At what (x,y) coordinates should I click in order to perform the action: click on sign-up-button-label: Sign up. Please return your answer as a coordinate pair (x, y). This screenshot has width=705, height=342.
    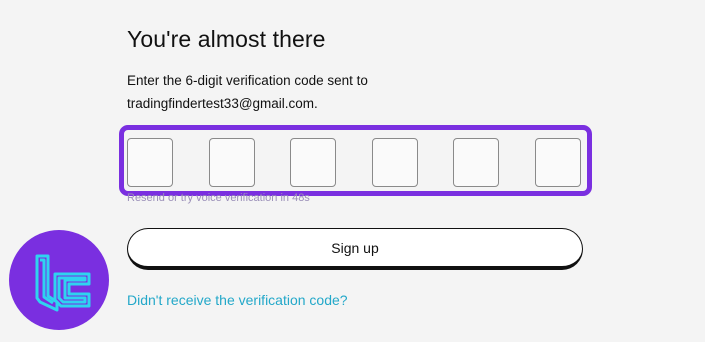
    Looking at the image, I should click on (355, 247).